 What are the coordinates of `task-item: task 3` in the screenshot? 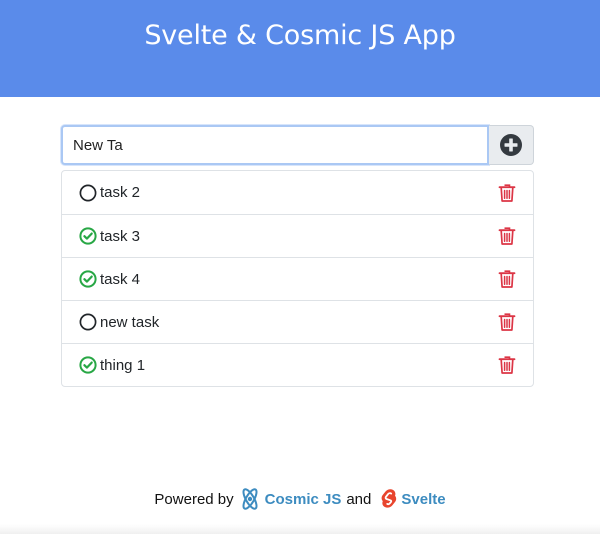 It's located at (297, 235).